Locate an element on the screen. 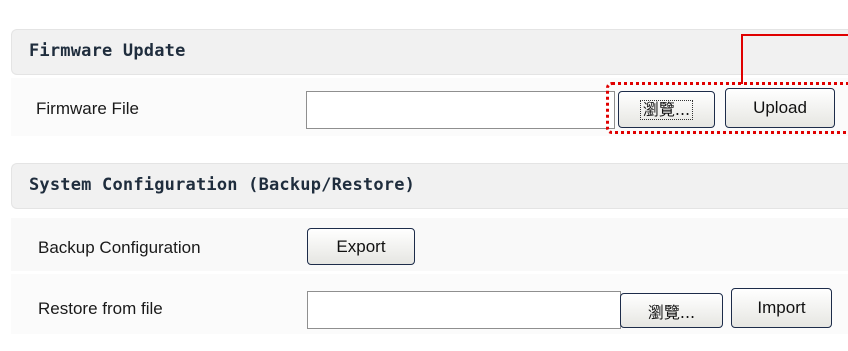  firmware-update-header: Firmware Update is located at coordinates (429, 52).